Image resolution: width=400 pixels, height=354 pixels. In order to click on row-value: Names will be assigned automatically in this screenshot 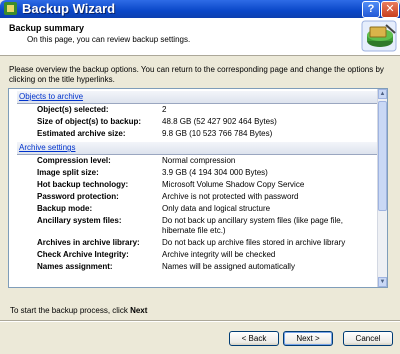, I will do `click(228, 266)`.